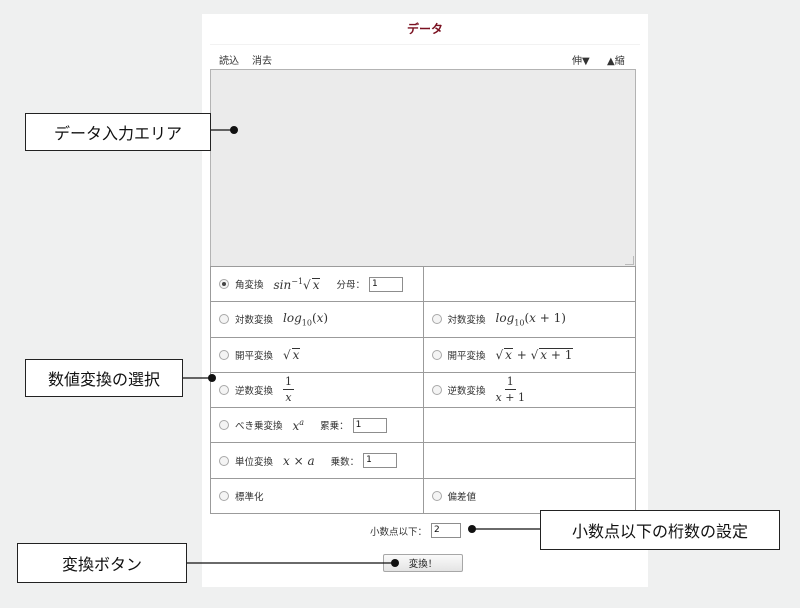  Describe the element at coordinates (297, 284) in the screenshot. I see `angle-formula: sin−1√ x` at that location.